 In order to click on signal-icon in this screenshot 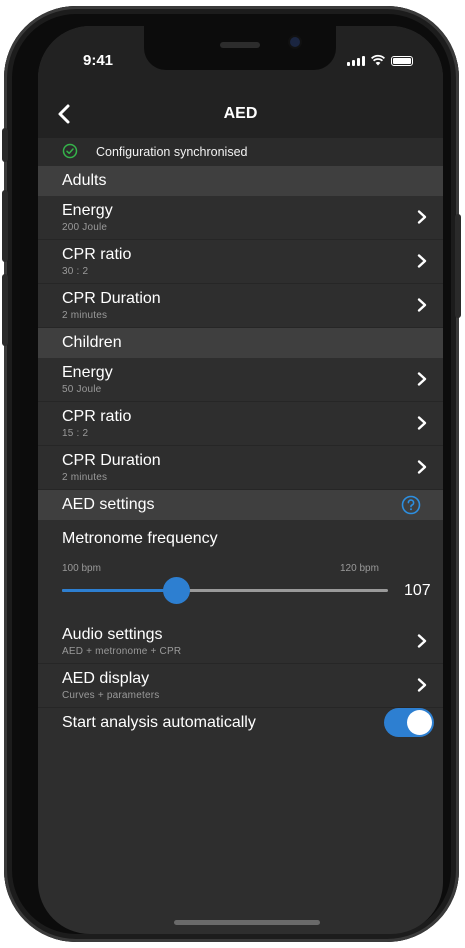, I will do `click(356, 61)`.